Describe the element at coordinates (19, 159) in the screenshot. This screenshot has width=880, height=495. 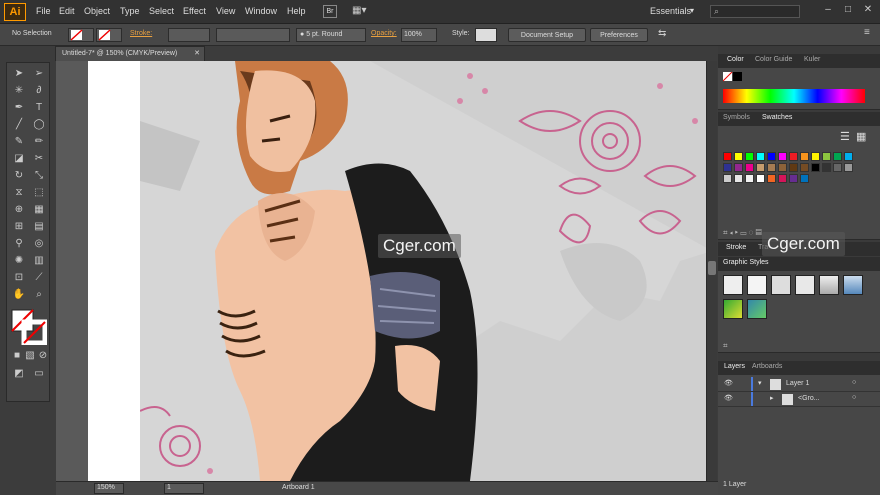
I see `blob-brush-tool-icon: ◪` at that location.